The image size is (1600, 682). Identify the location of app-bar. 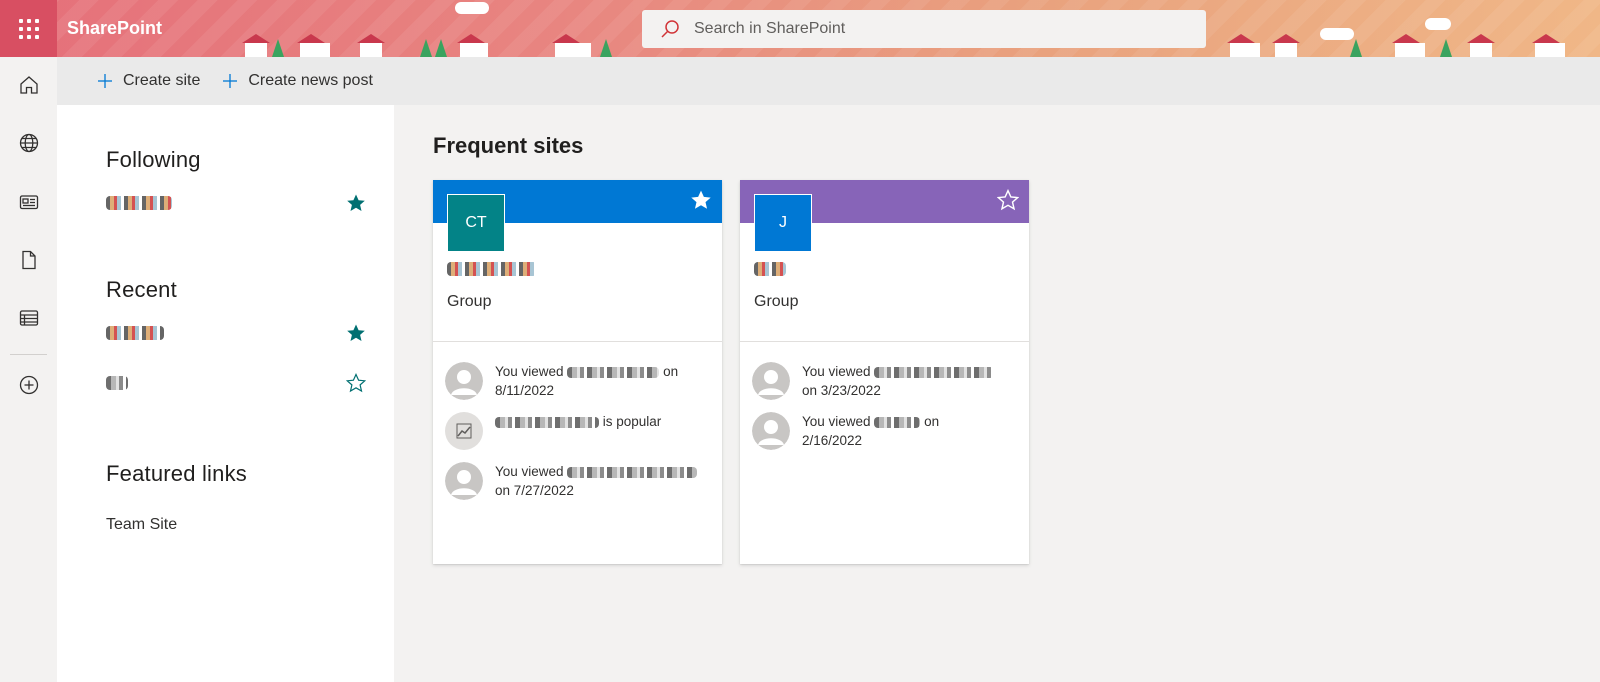
(28, 369).